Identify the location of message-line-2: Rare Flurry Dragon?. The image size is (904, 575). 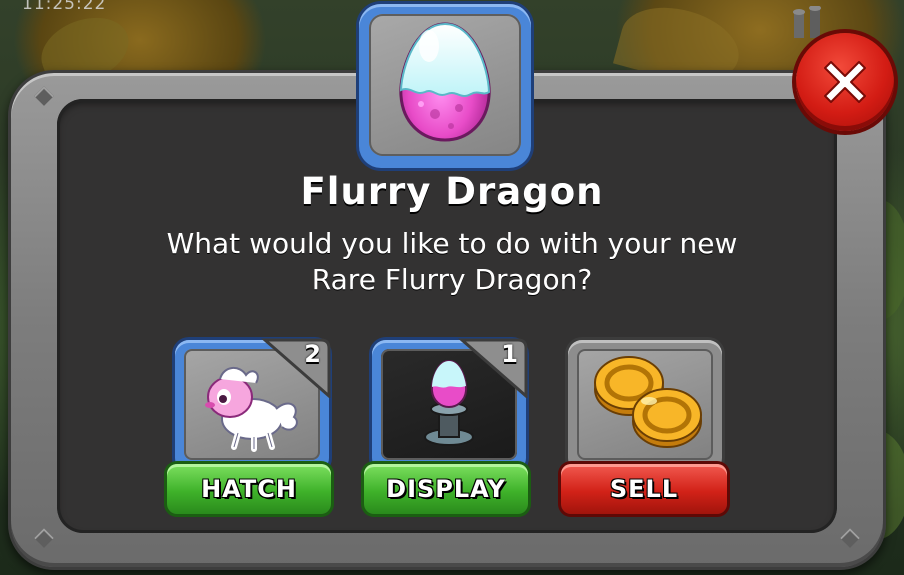
(452, 279).